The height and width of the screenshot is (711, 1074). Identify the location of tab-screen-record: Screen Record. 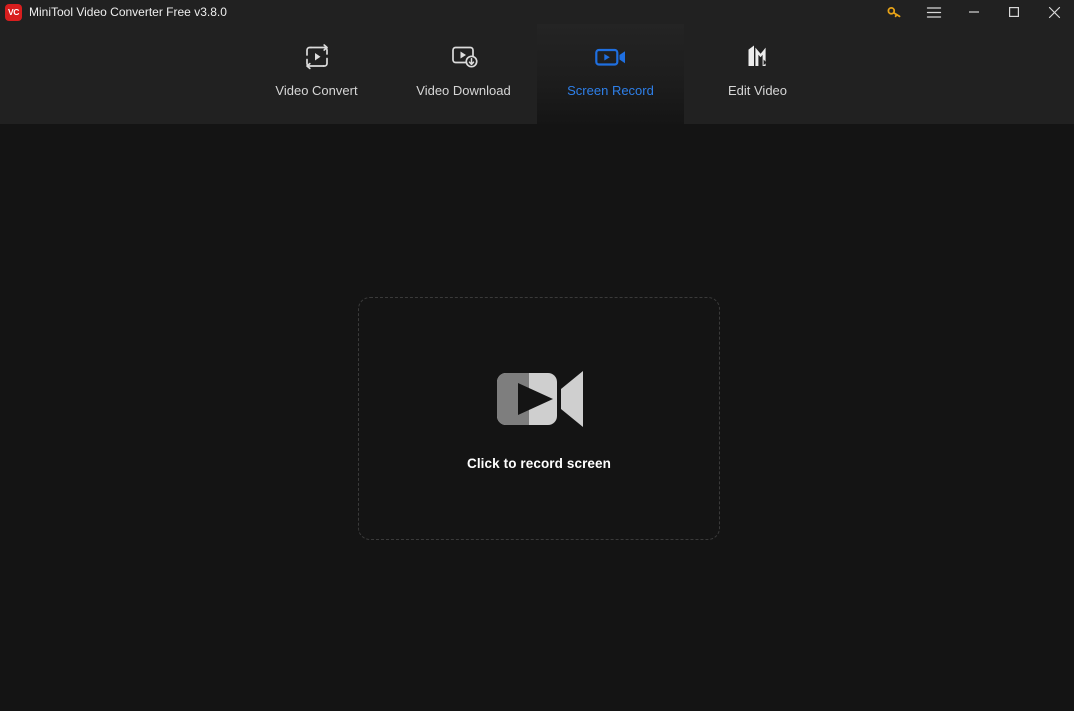
(610, 74).